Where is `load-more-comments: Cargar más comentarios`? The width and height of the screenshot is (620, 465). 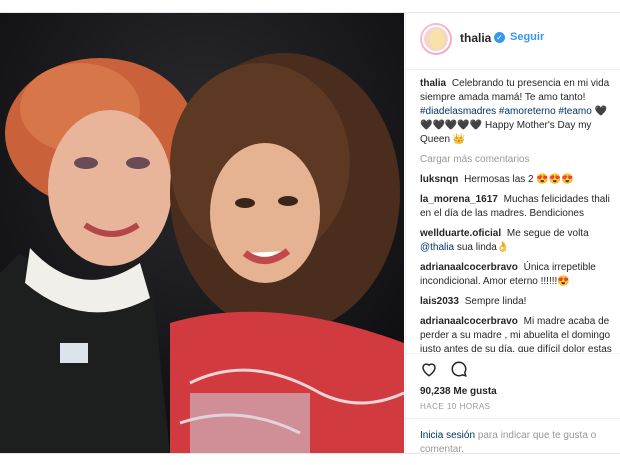 load-more-comments: Cargar más comentarios is located at coordinates (518, 160).